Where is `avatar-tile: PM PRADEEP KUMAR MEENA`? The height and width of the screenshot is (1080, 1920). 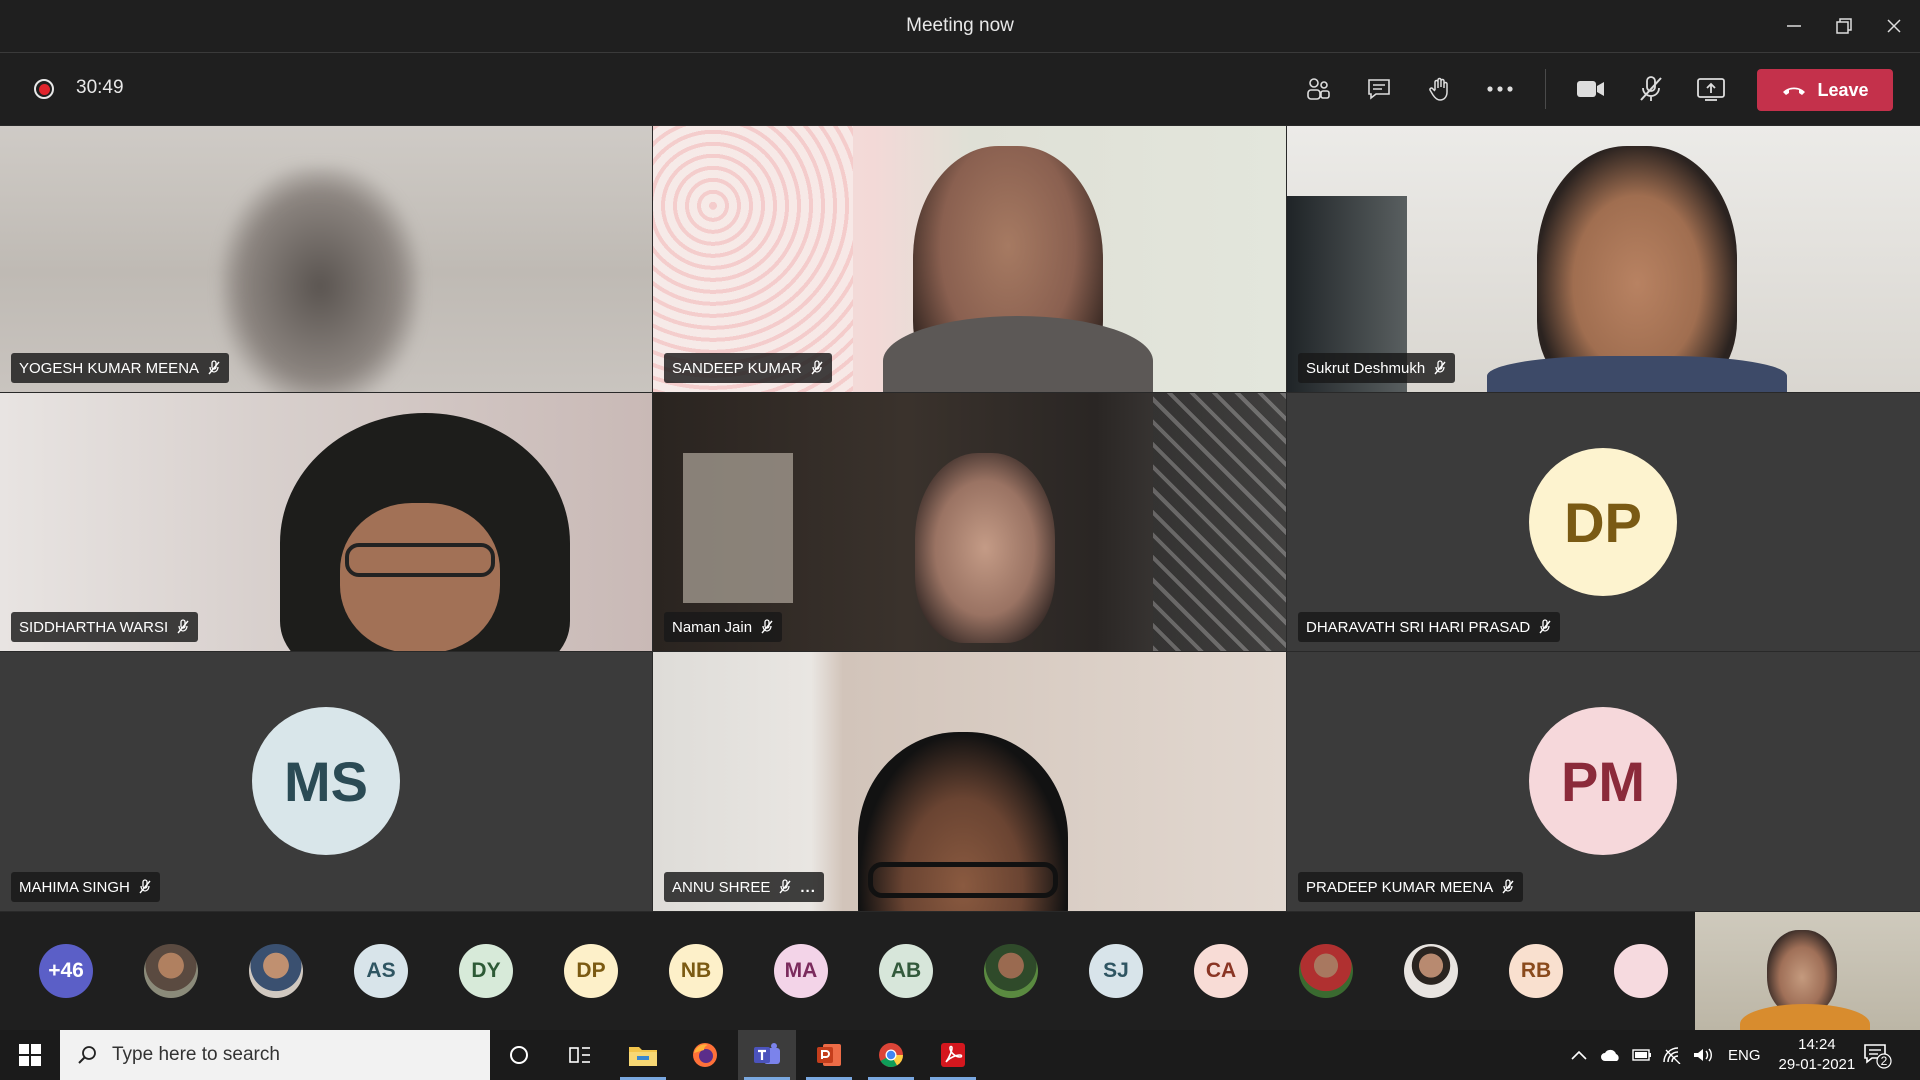 avatar-tile: PM PRADEEP KUMAR MEENA is located at coordinates (1603, 781).